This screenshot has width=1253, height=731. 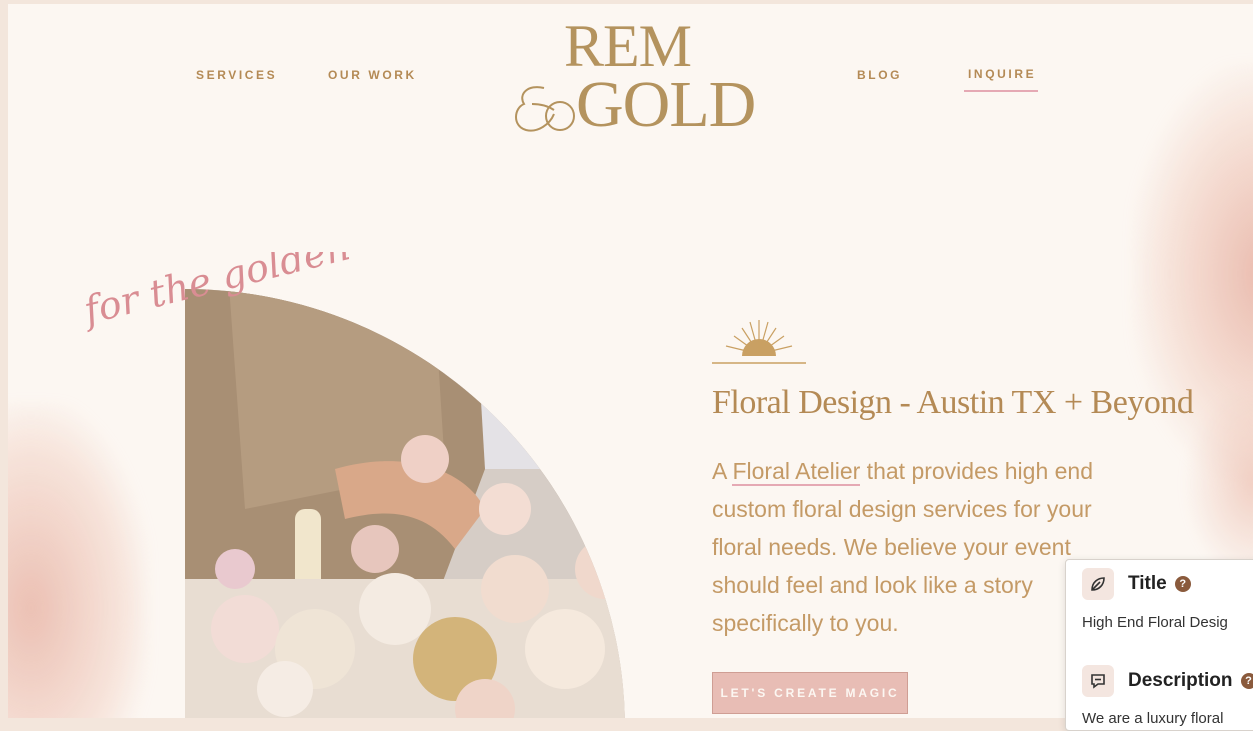 I want to click on seo-description-row: Description ?, so click(x=1167, y=681).